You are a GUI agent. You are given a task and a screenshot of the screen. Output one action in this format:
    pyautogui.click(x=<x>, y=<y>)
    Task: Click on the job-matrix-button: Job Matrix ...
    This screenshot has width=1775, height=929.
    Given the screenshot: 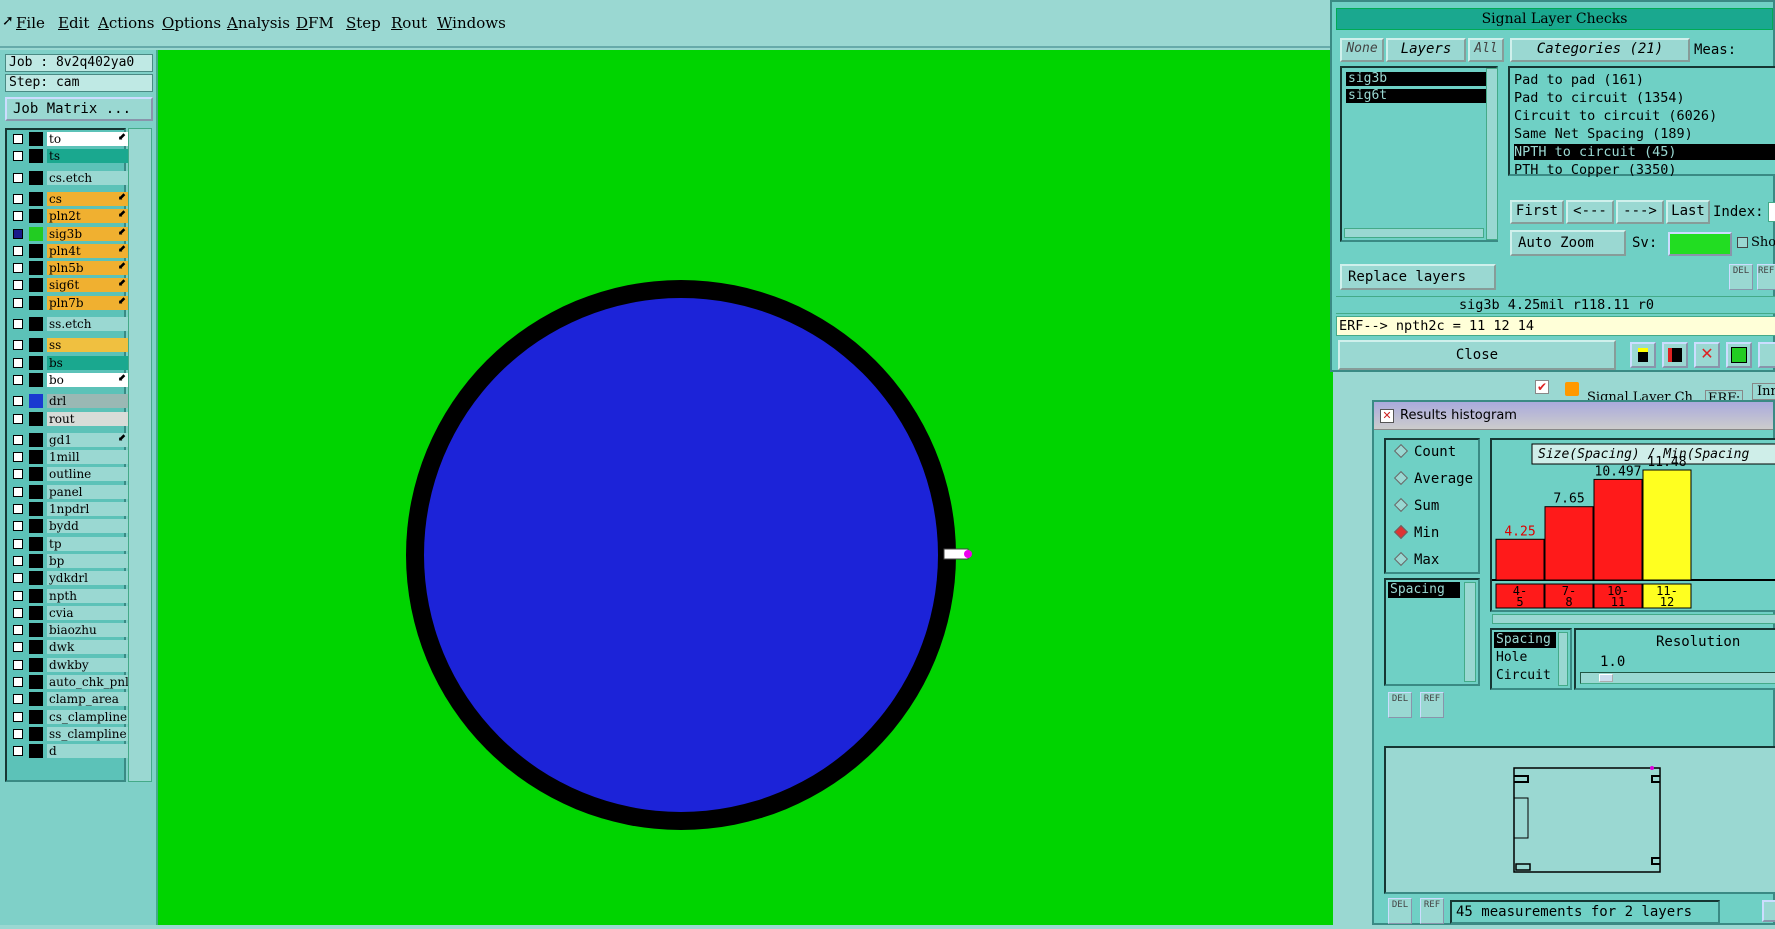 What is the action you would take?
    pyautogui.click(x=79, y=109)
    